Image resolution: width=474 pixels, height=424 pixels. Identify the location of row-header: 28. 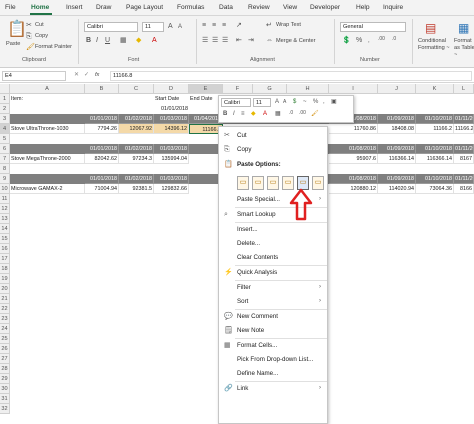
(5, 369).